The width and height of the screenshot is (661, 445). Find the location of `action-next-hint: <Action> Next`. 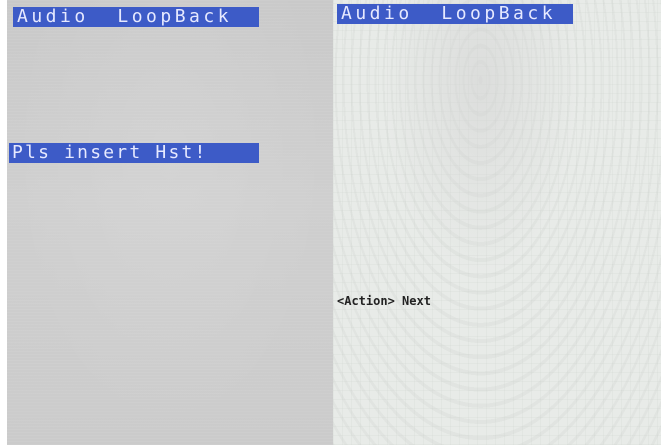

action-next-hint: <Action> Next is located at coordinates (384, 301).